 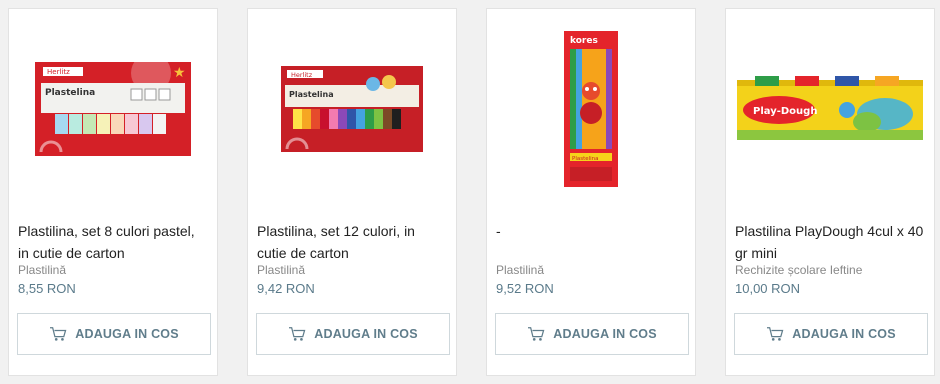 I want to click on product-image: Play-Dough, so click(x=830, y=109).